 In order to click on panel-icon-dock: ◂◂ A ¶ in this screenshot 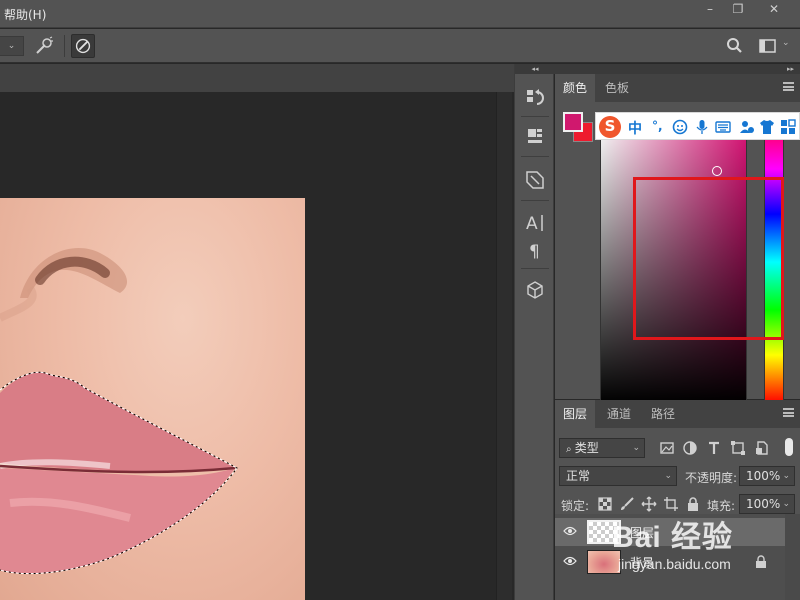, I will do `click(534, 332)`.